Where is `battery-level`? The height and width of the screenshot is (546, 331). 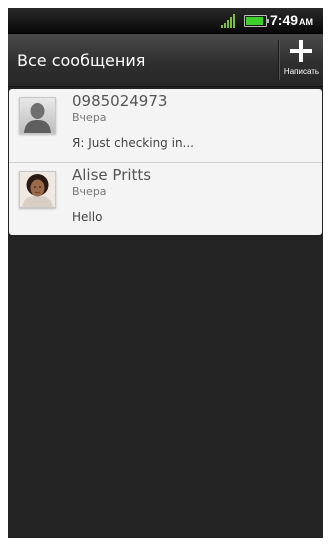 battery-level is located at coordinates (254, 21).